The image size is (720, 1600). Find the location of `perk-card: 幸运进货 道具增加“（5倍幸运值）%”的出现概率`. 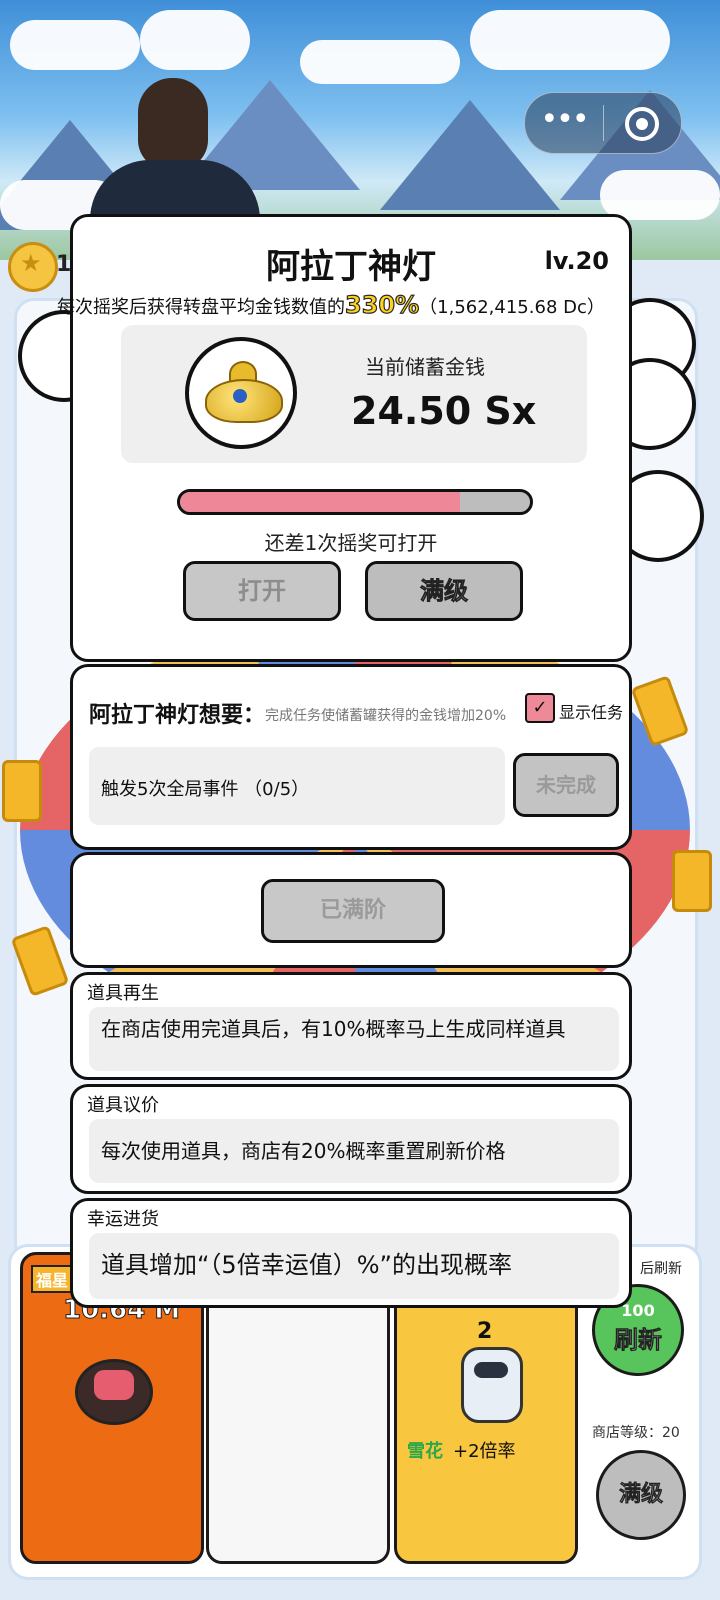

perk-card: 幸运进货 道具增加“（5倍幸运值）%”的出现概率 is located at coordinates (351, 1253).